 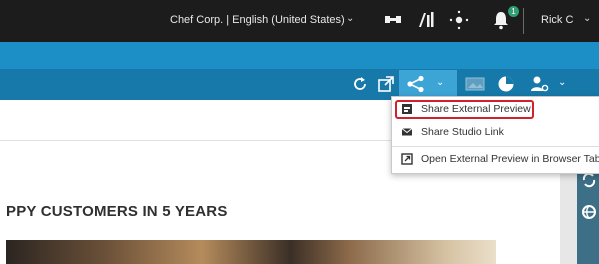 I want to click on globe-icon, so click(x=589, y=212).